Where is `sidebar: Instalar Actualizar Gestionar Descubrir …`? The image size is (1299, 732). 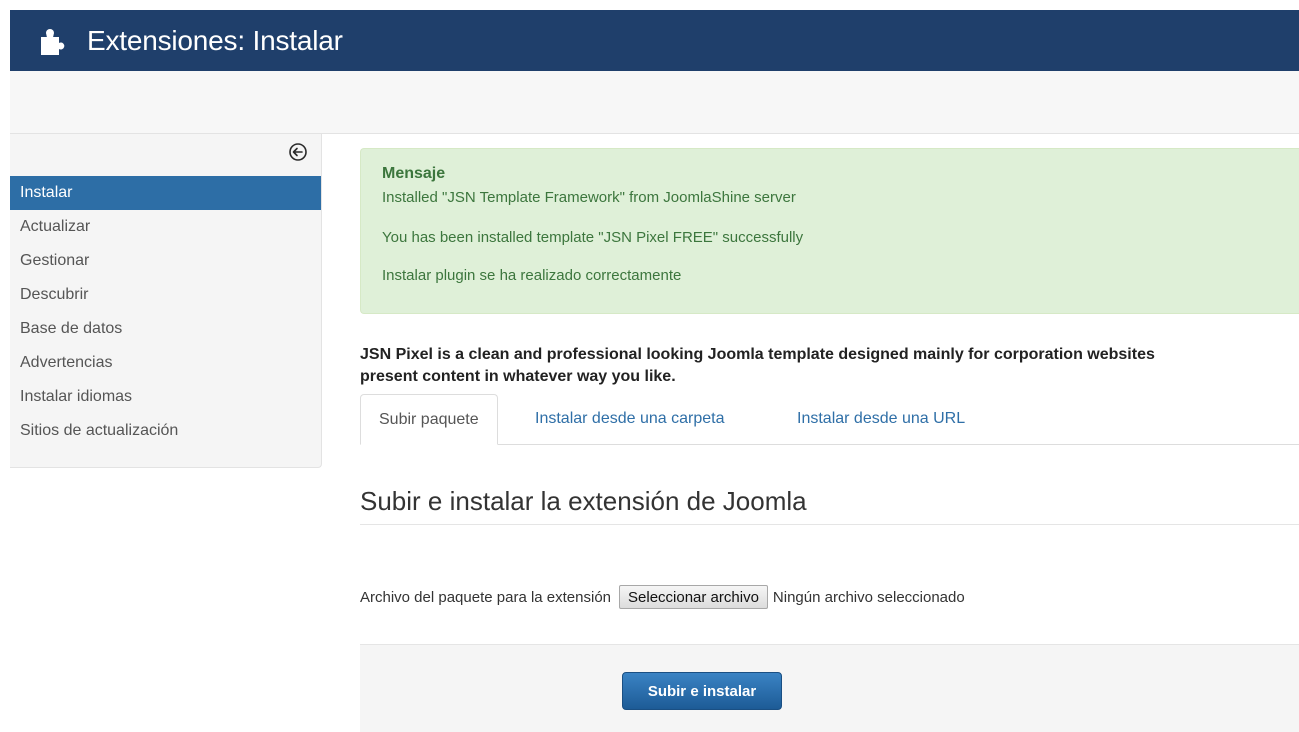
sidebar: Instalar Actualizar Gestionar Descubrir … is located at coordinates (166, 301).